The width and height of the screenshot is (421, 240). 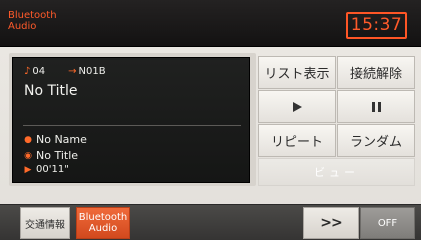 I want to click on clock: 15:37, so click(x=376, y=25).